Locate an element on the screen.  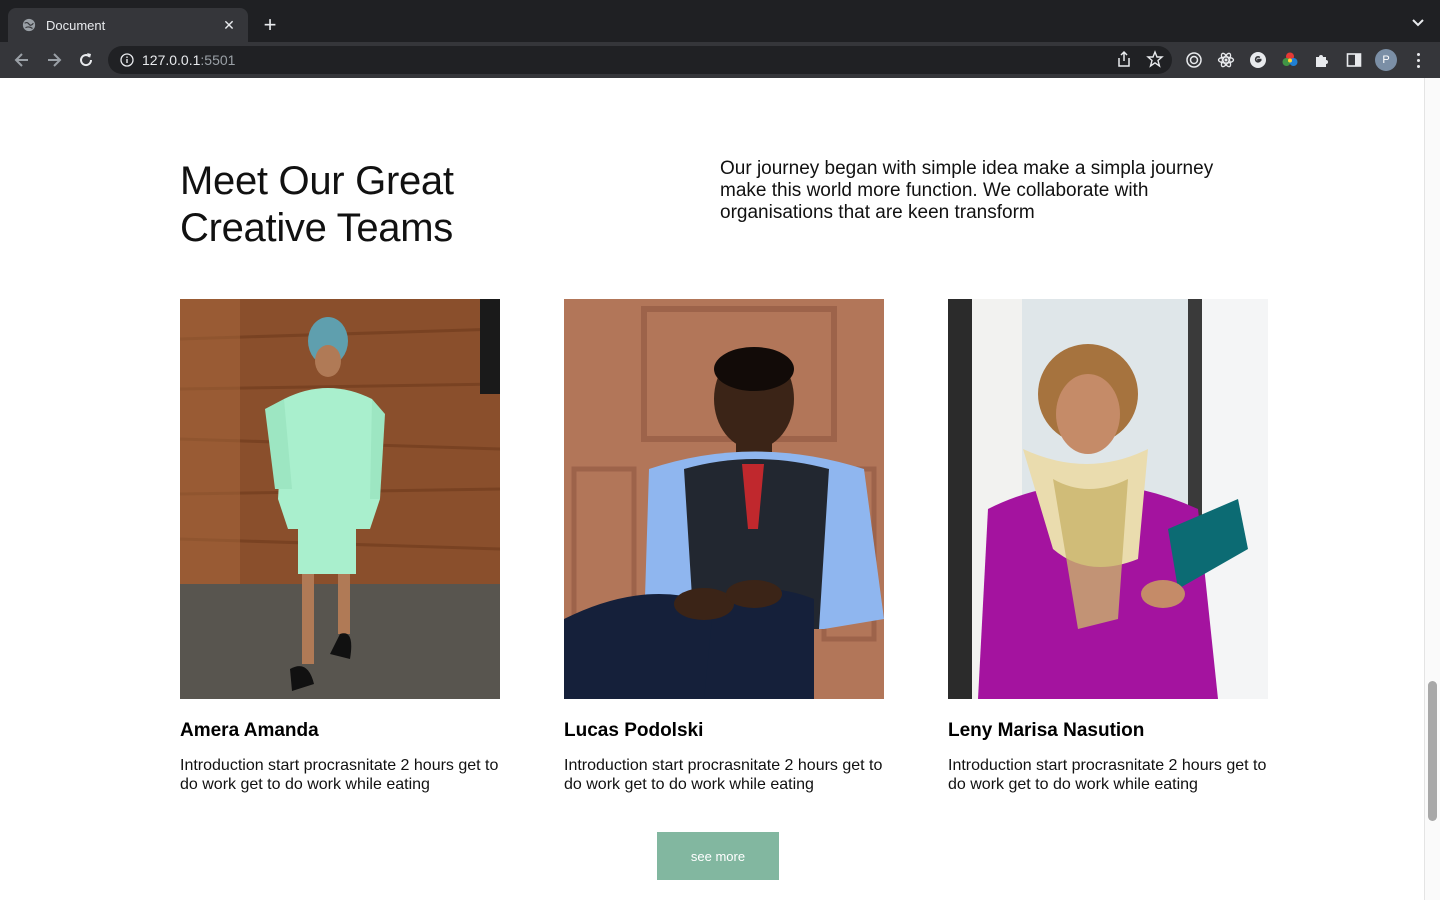
extension-color-picker-icon is located at coordinates (1290, 60).